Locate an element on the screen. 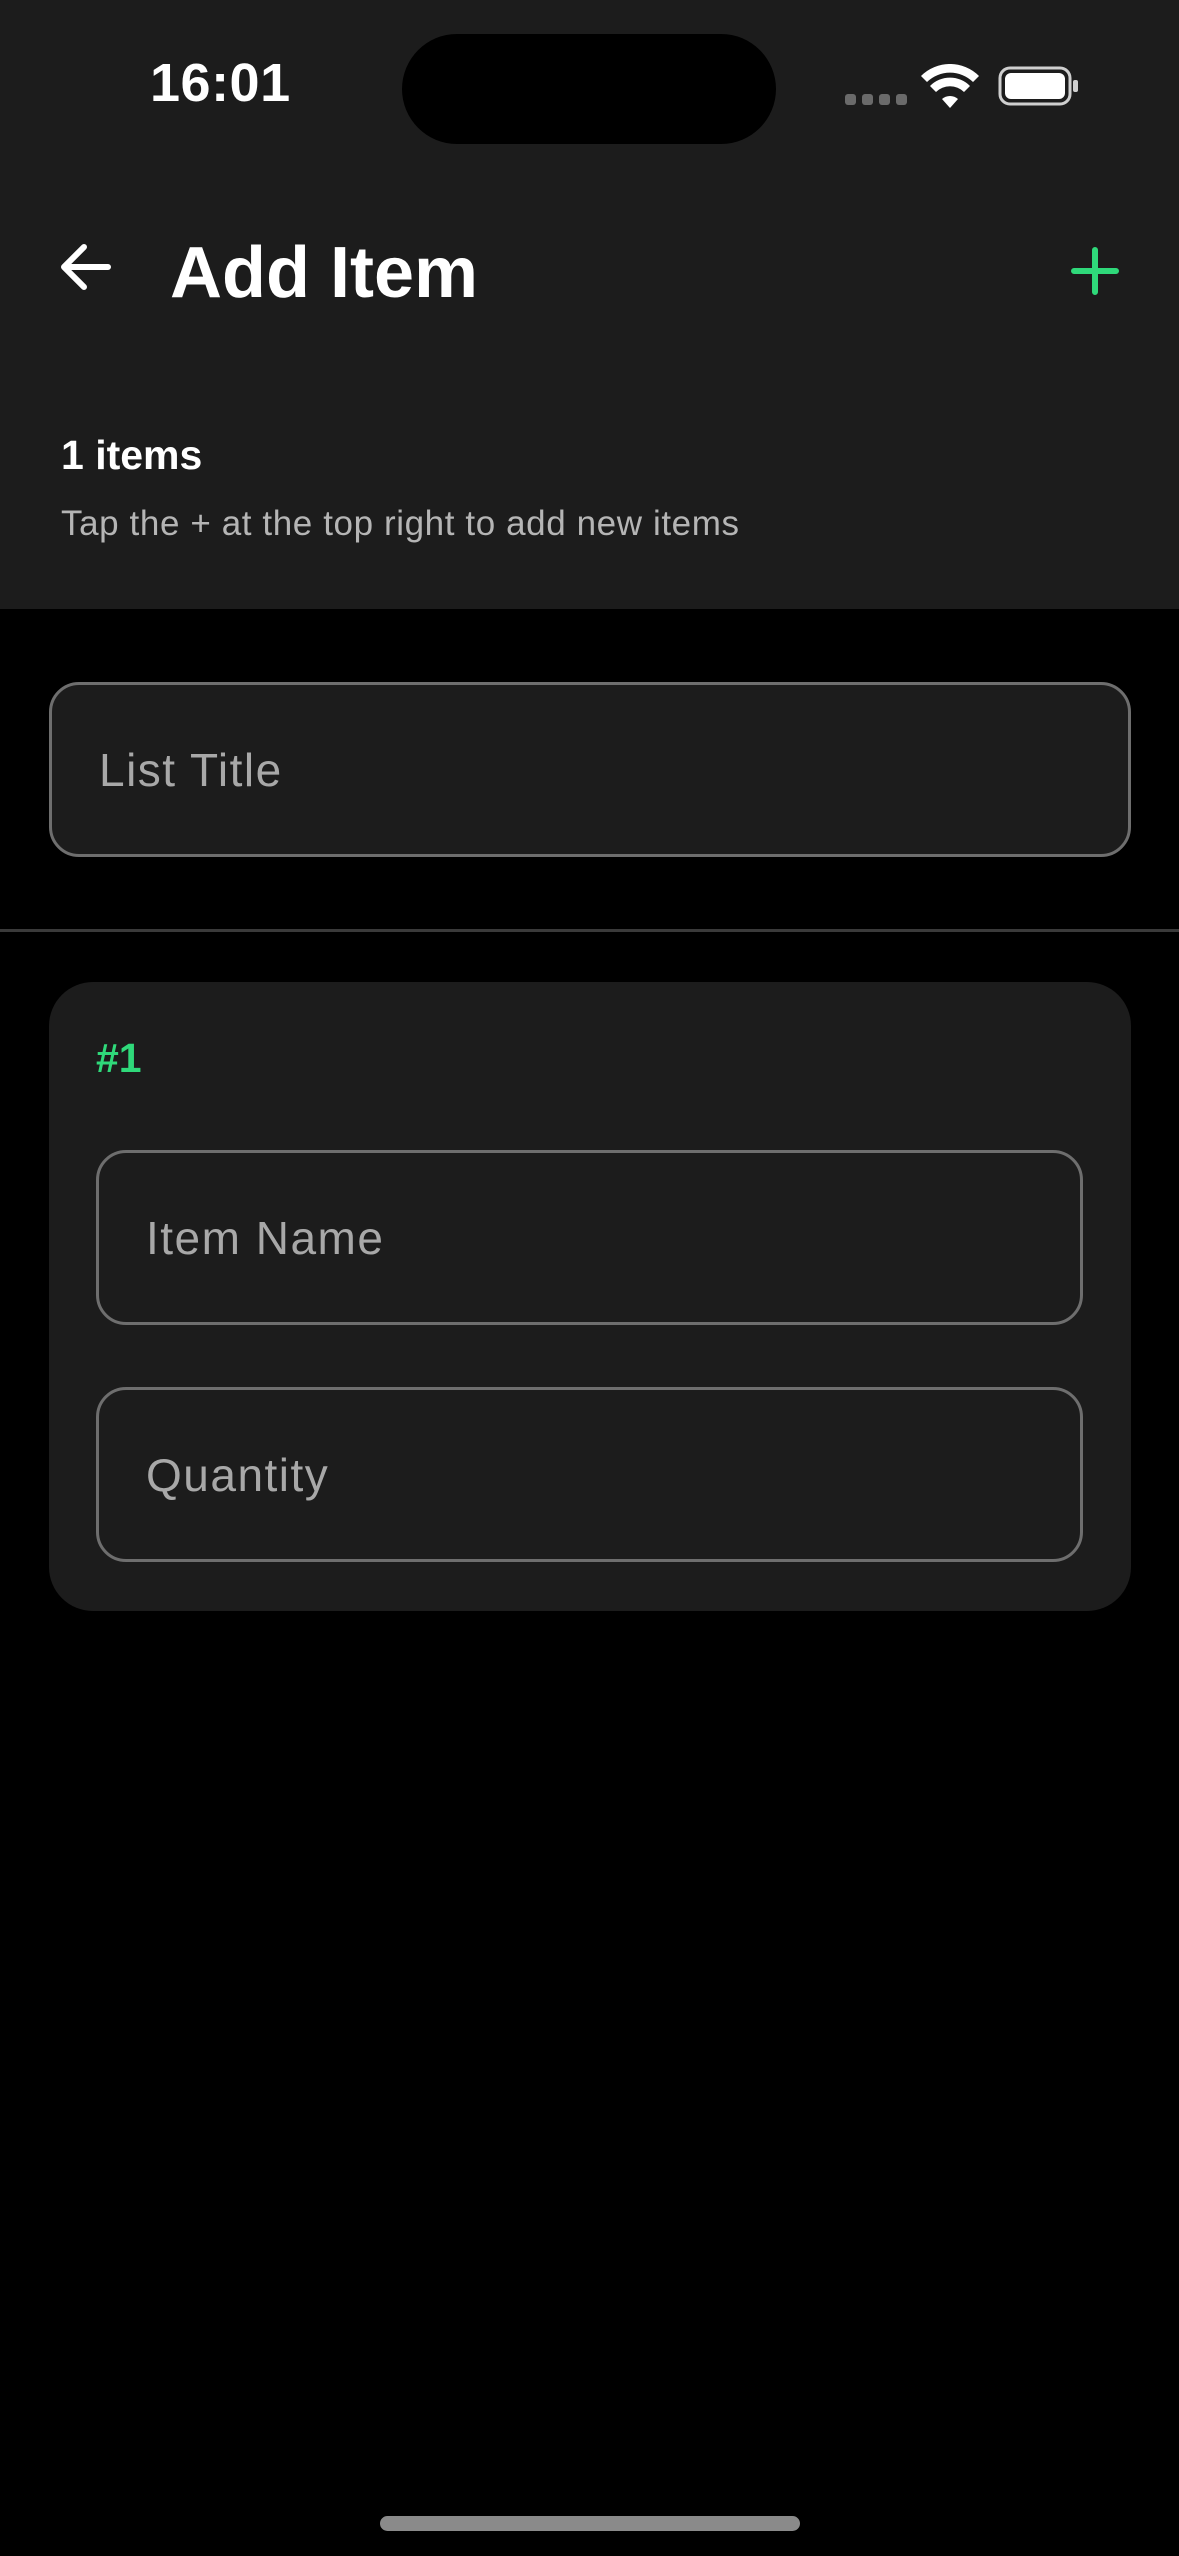  quantity-input is located at coordinates (612, 1474).